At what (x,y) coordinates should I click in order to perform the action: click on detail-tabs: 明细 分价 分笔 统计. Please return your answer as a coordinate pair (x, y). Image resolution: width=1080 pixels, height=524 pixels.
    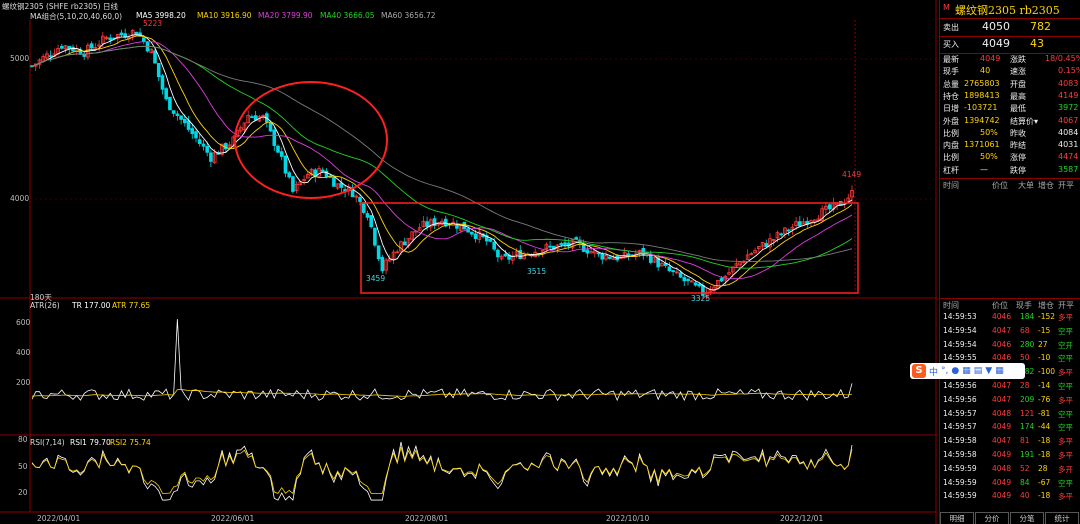
    Looking at the image, I should click on (1010, 518).